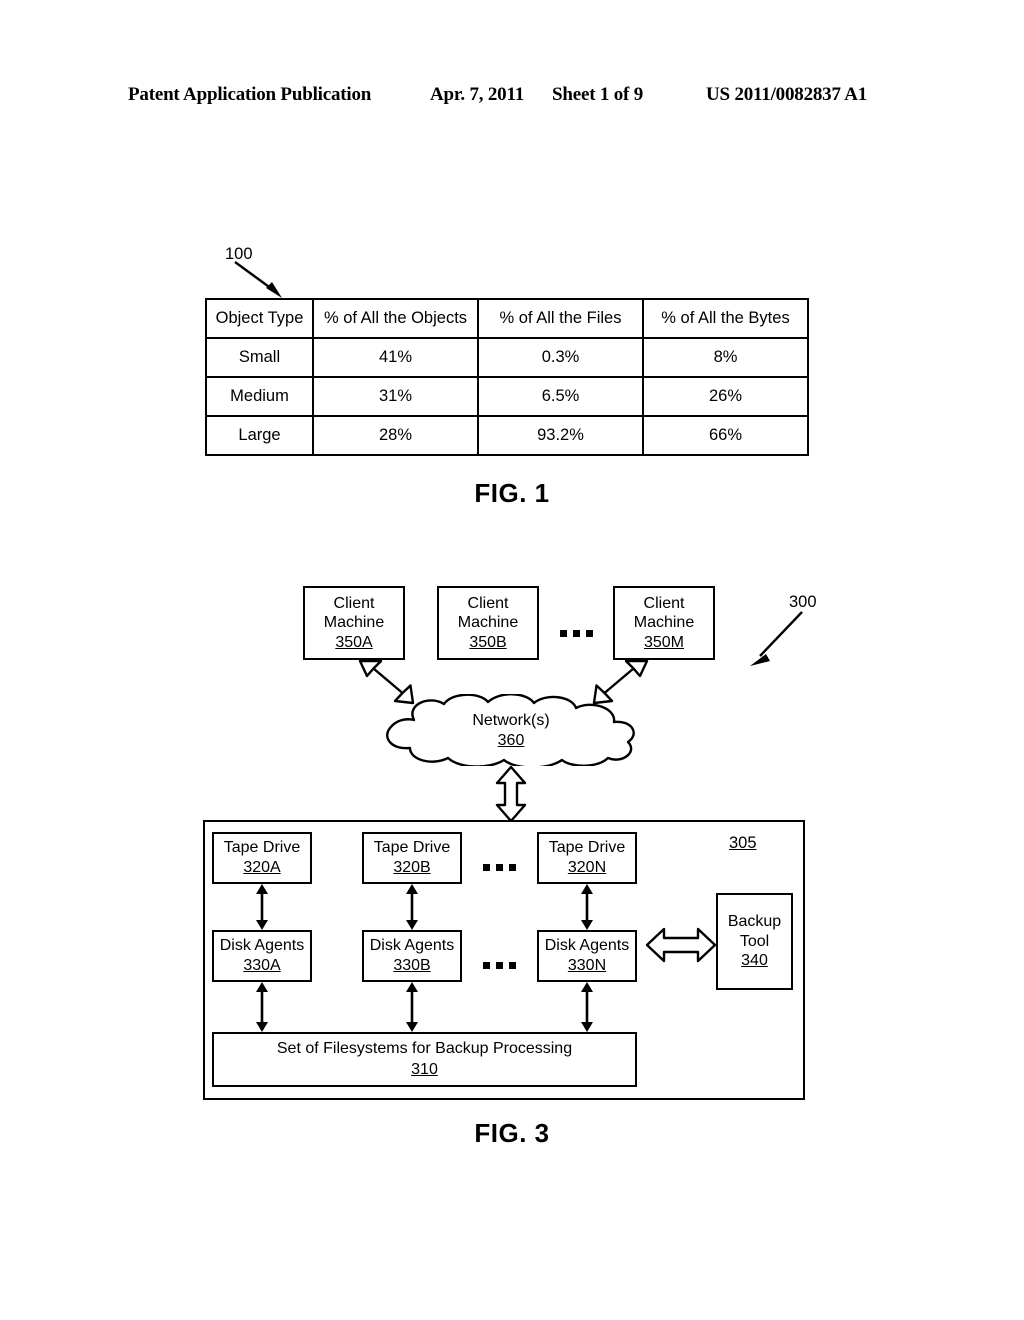 This screenshot has height=1320, width=1024. Describe the element at coordinates (511, 720) in the screenshot. I see `network-label-text: Network(s)` at that location.